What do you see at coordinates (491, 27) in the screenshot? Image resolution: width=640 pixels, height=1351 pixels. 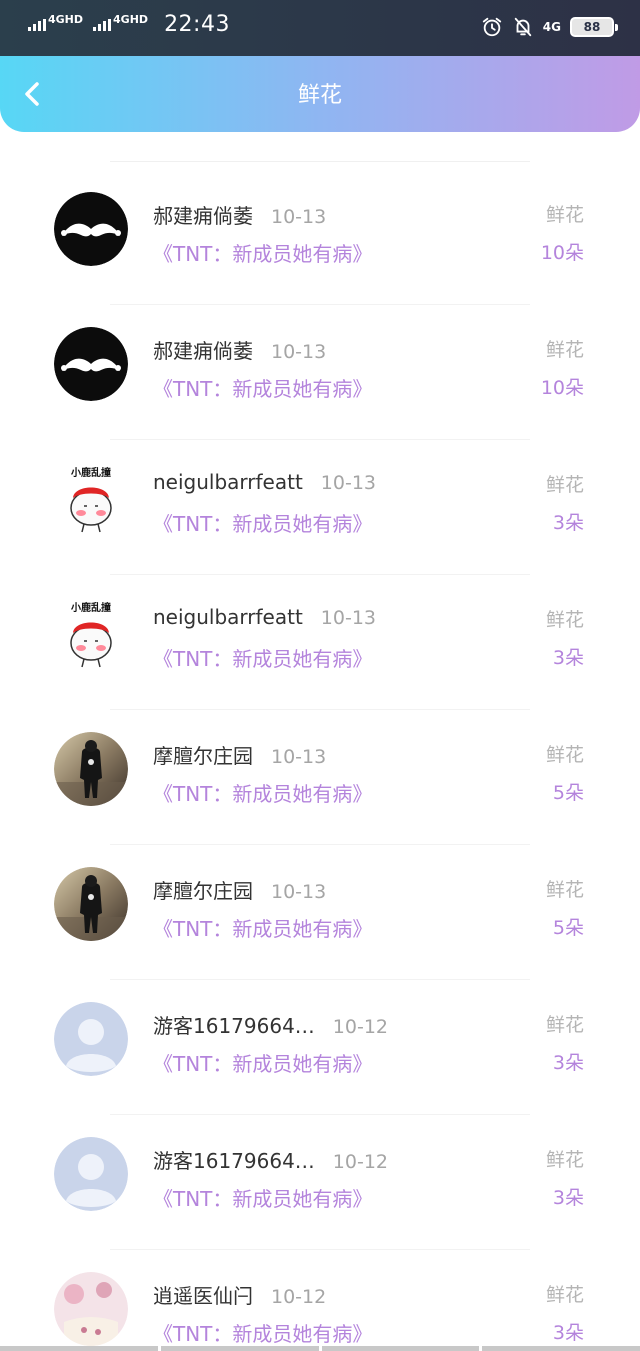 I see `alarm-icon` at bounding box center [491, 27].